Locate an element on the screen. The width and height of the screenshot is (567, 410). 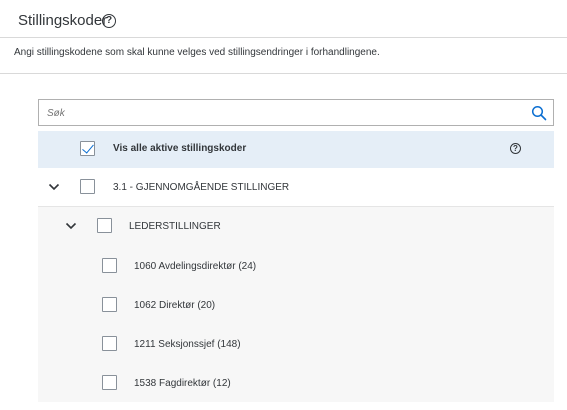
item-label: 1211 Seksjonssjef (148) is located at coordinates (187, 344).